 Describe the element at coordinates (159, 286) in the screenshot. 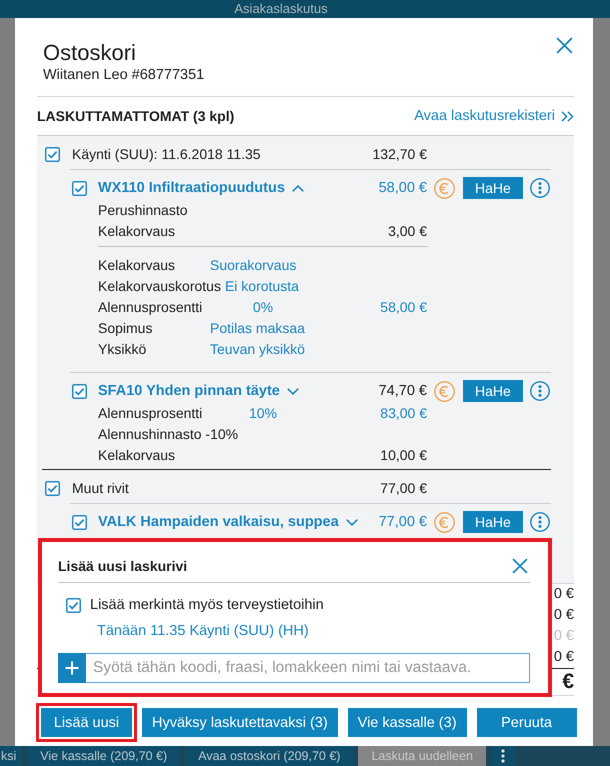

I see `row-label: Kelakorvauskorotus` at that location.